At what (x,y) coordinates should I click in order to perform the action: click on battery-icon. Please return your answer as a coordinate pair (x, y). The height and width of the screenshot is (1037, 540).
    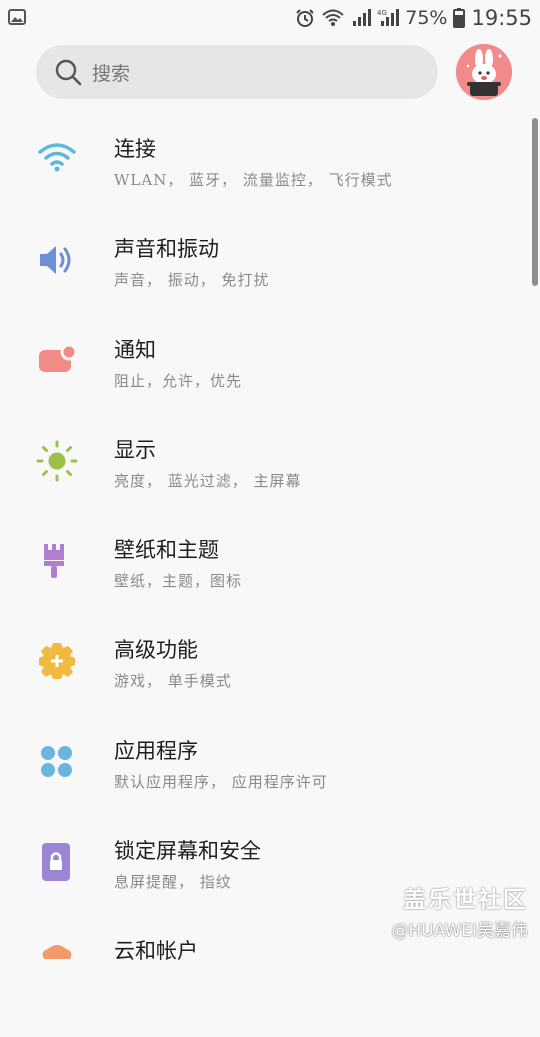
    Looking at the image, I should click on (459, 18).